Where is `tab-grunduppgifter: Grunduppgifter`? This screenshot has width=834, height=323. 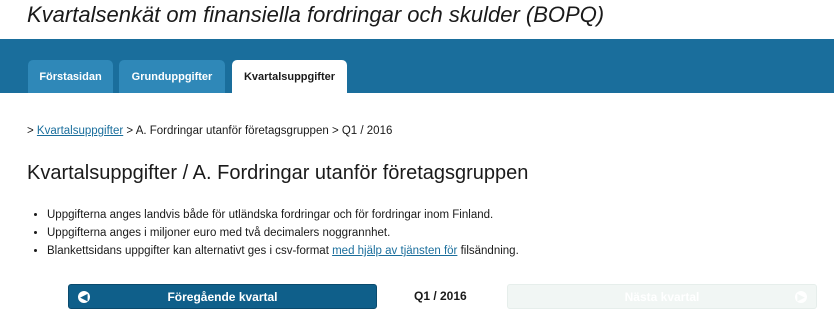 tab-grunduppgifter: Grunduppgifter is located at coordinates (172, 76).